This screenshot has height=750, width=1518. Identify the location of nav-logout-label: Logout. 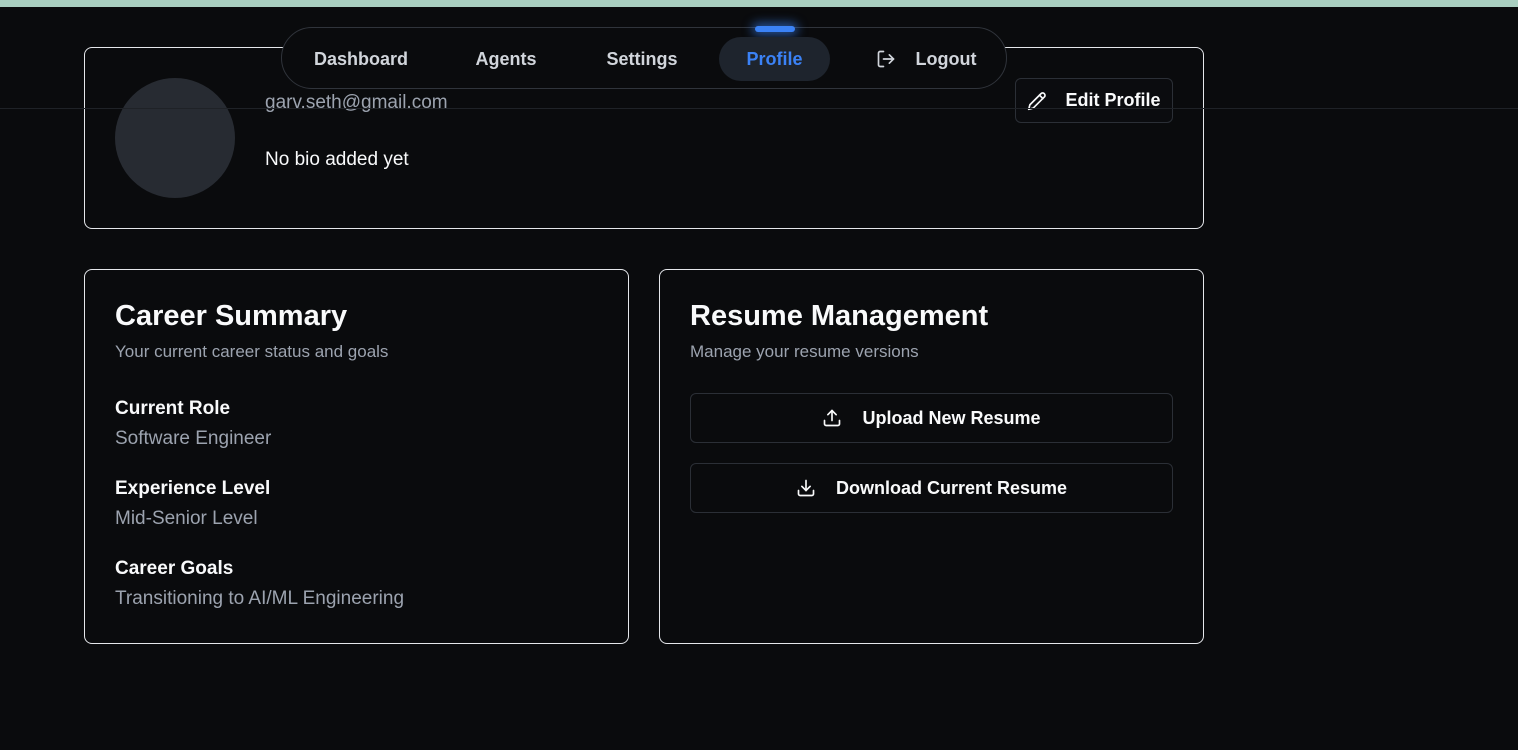
(946, 58).